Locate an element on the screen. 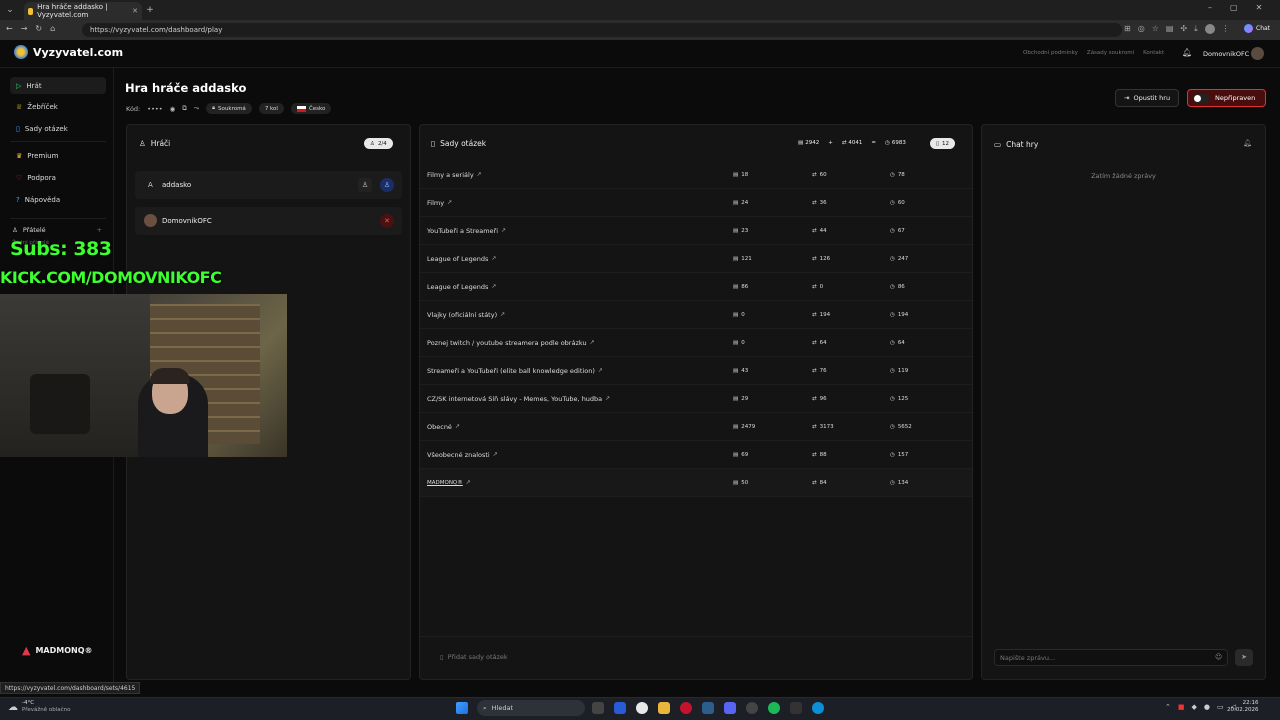 The image size is (1280, 720). network-icon: ▭ is located at coordinates (1220, 707).